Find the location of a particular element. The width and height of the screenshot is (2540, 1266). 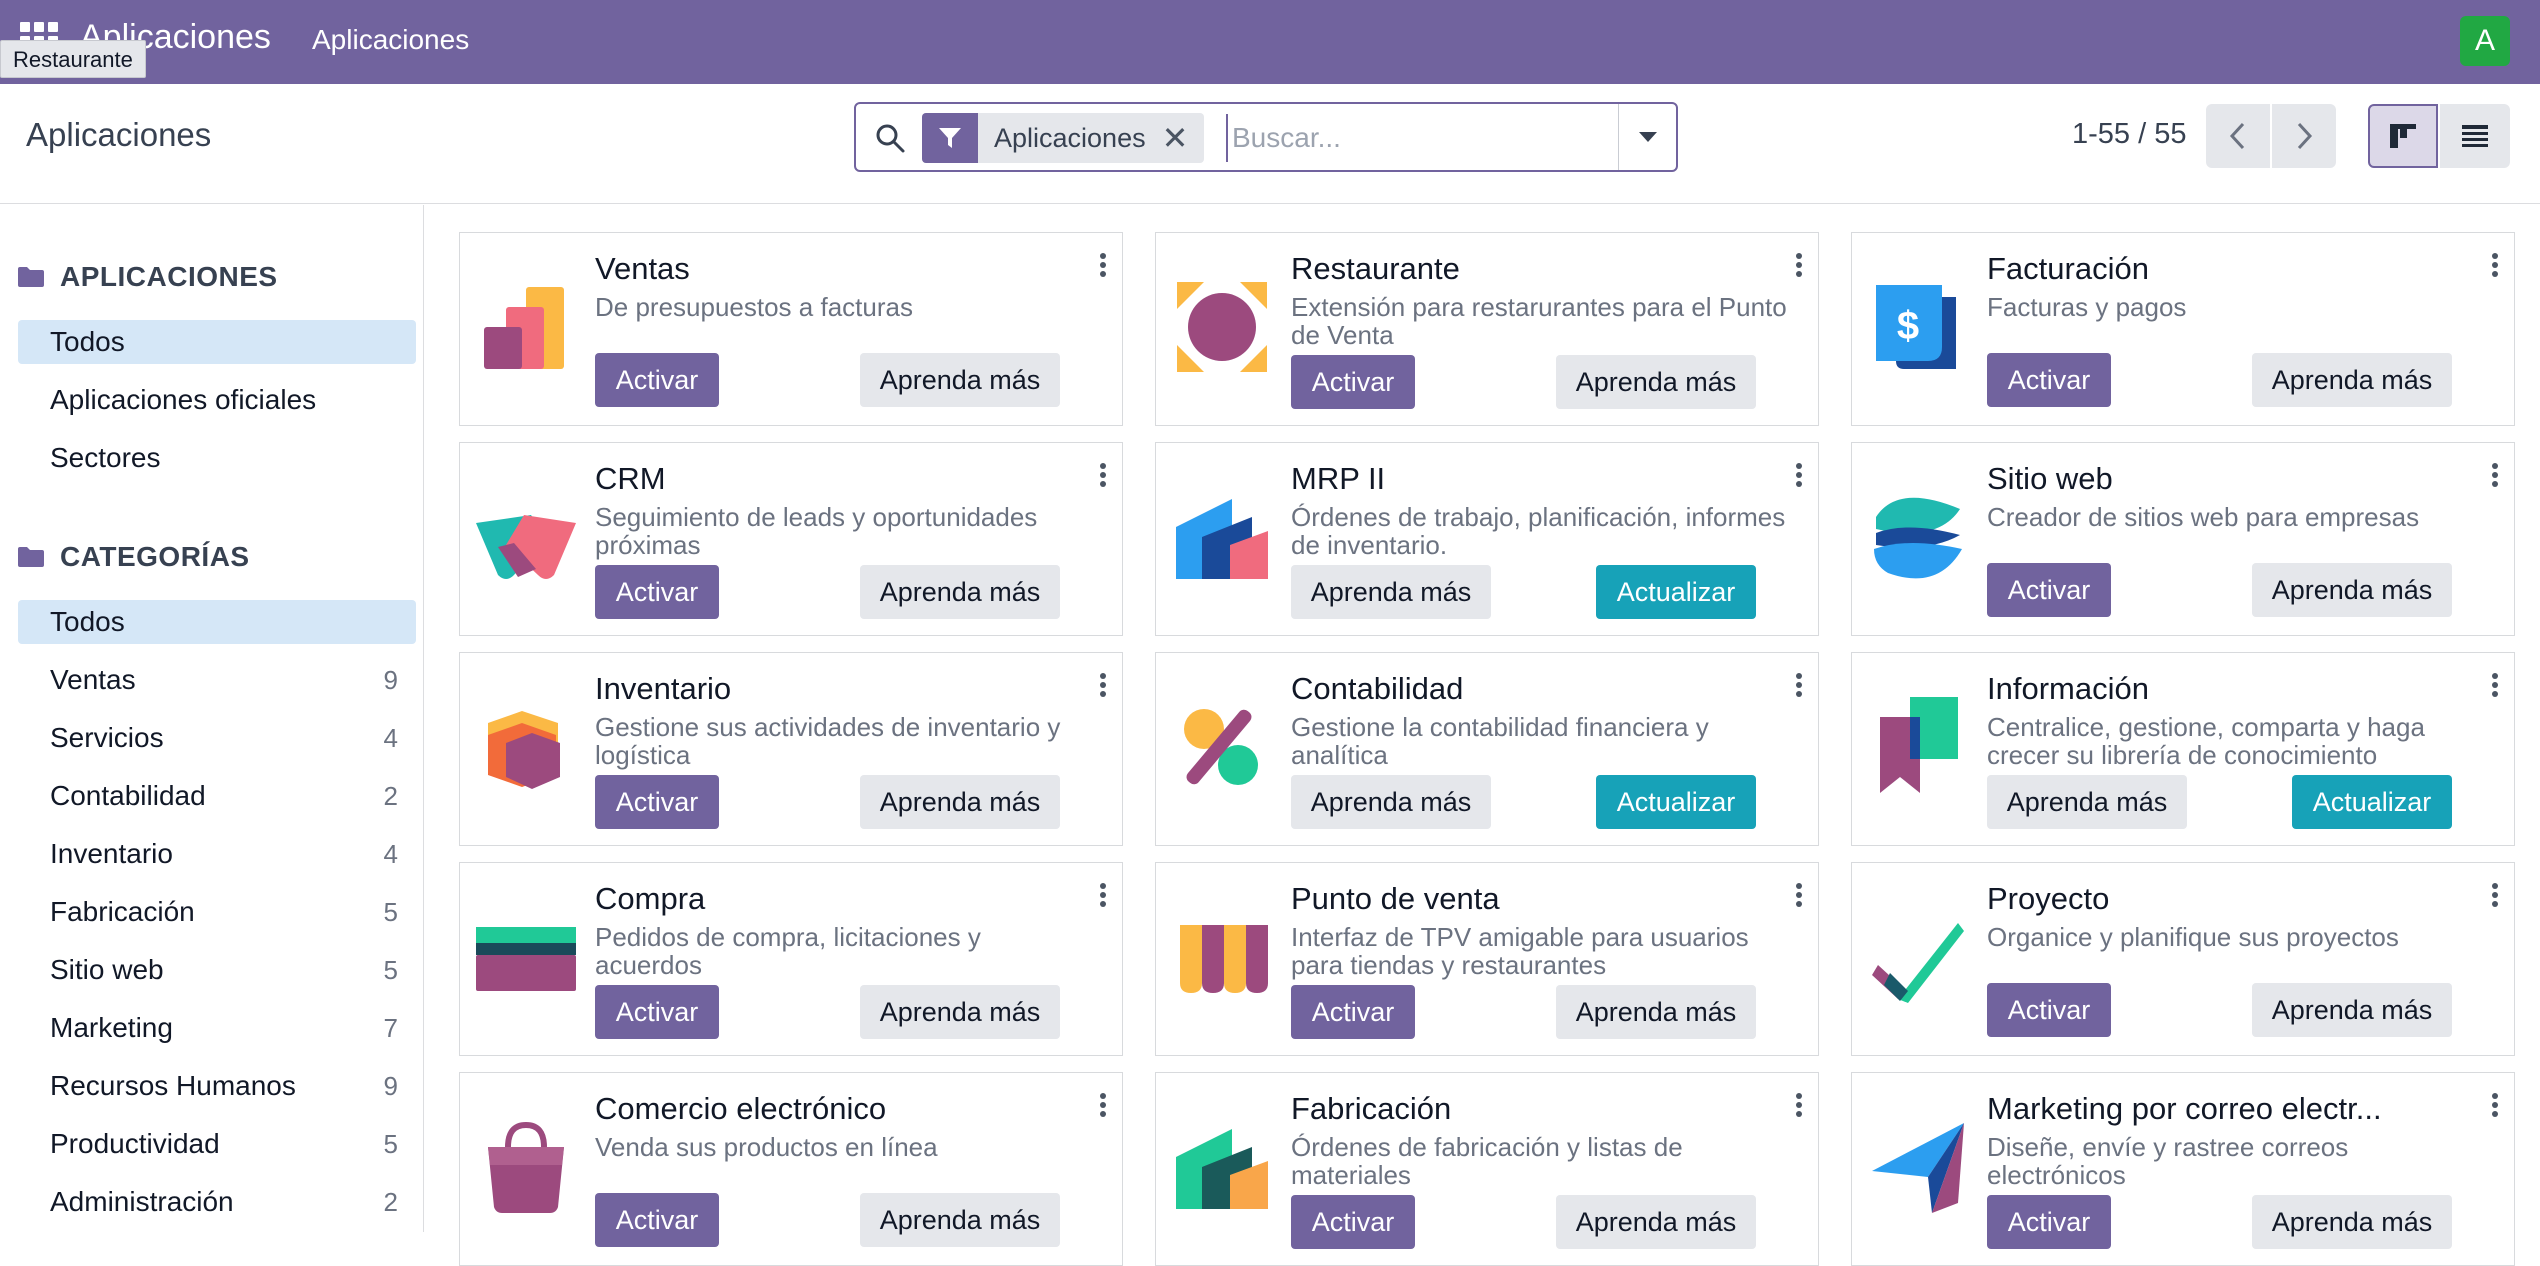

sidebar-item-industries: Sectores is located at coordinates (217, 458).